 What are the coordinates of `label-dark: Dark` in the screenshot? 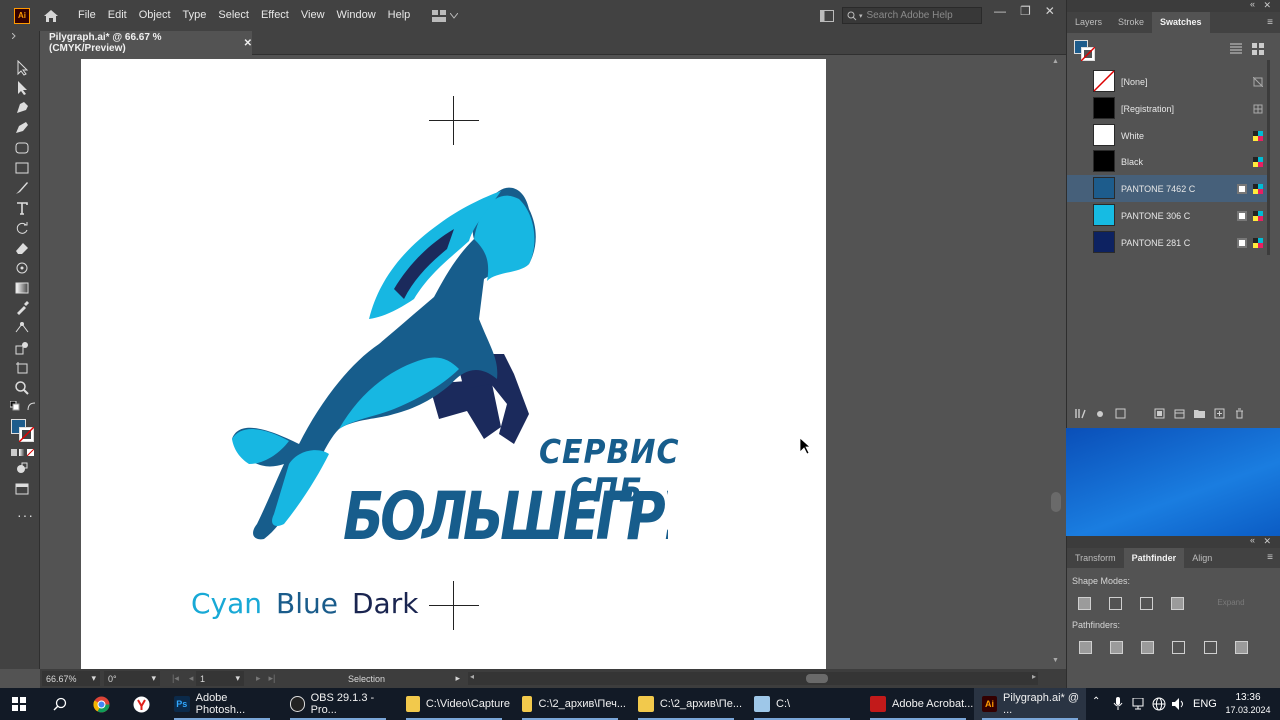 It's located at (385, 603).